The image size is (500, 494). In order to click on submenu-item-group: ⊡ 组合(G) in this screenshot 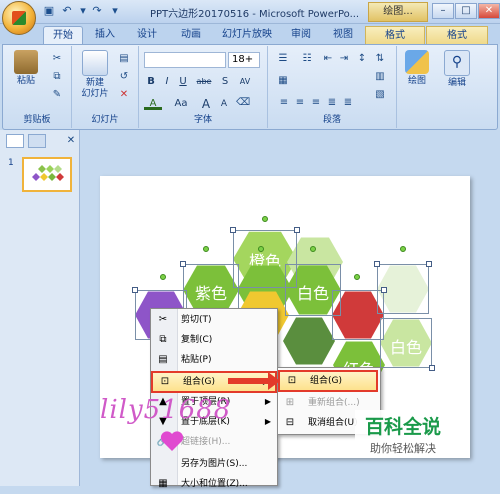, I will do `click(328, 381)`.